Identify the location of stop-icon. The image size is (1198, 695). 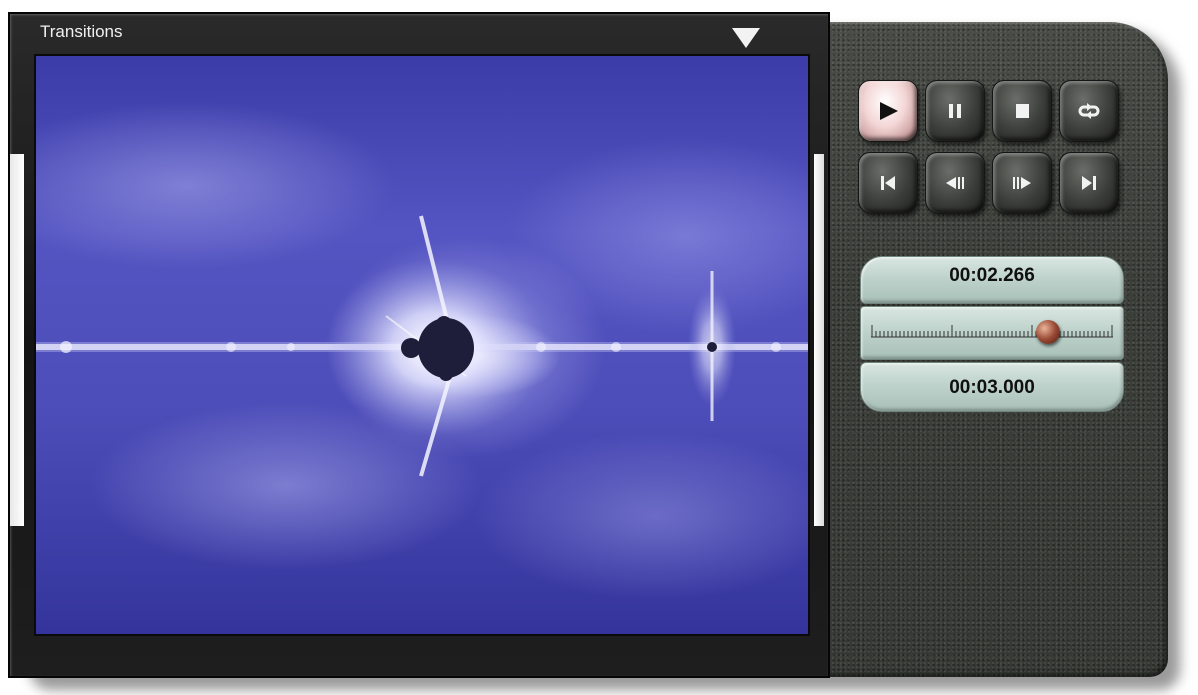
(1022, 111).